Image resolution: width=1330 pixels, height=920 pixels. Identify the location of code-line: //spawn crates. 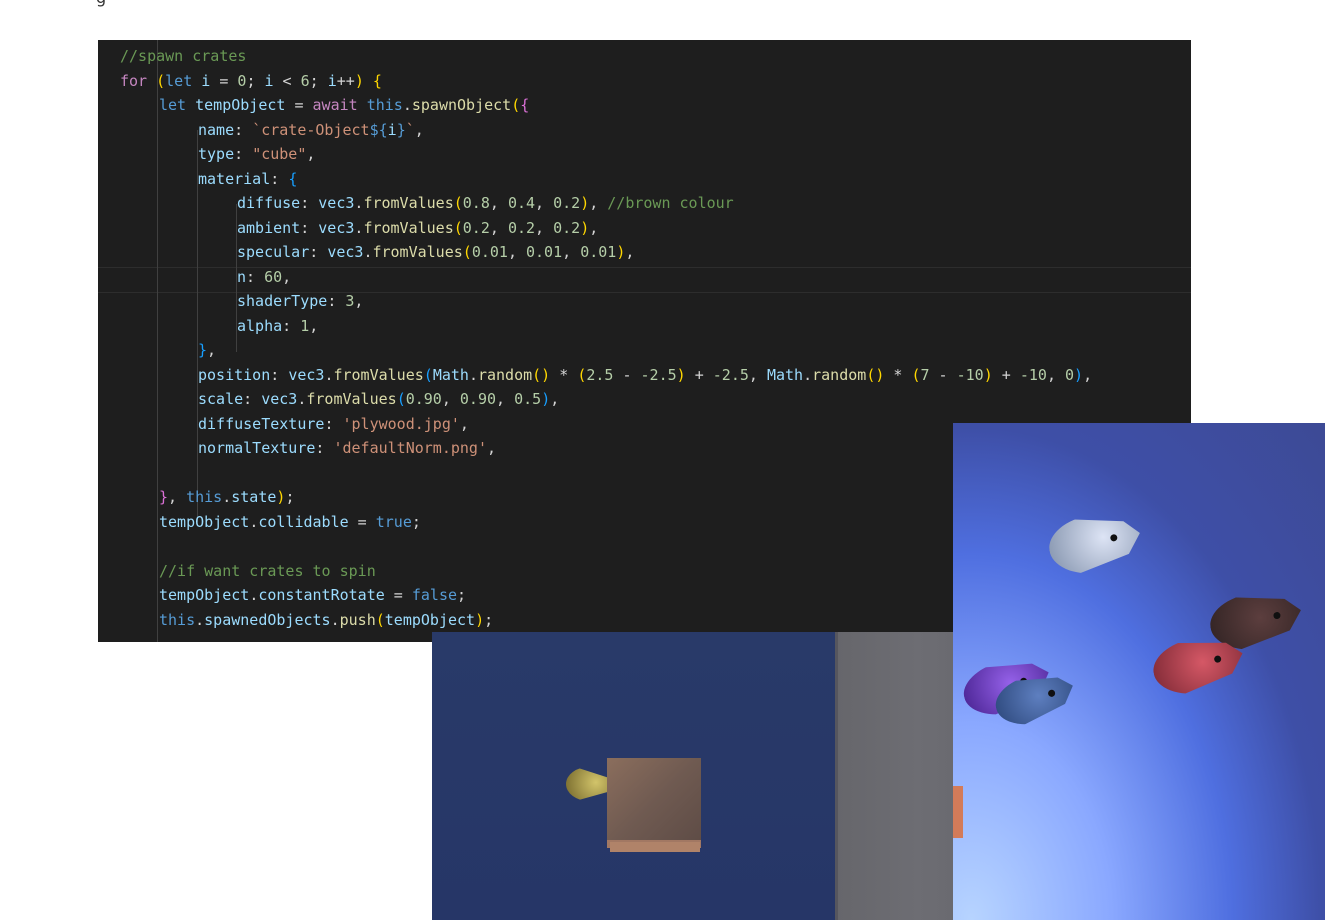
(183, 56).